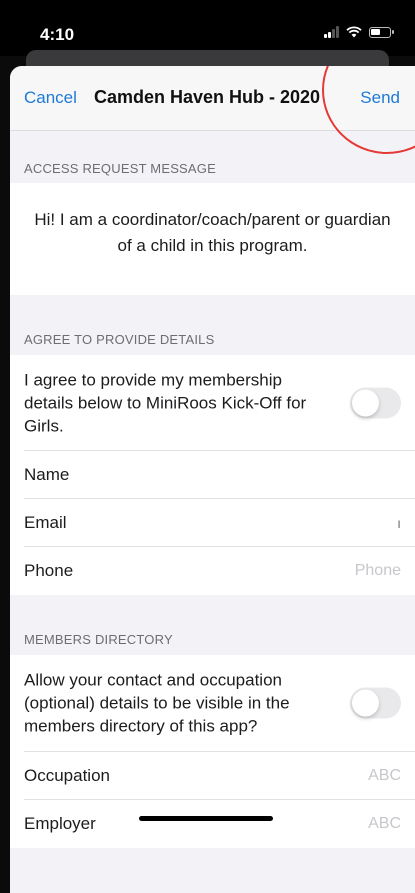  I want to click on status-bar: 4:10, so click(207, 28).